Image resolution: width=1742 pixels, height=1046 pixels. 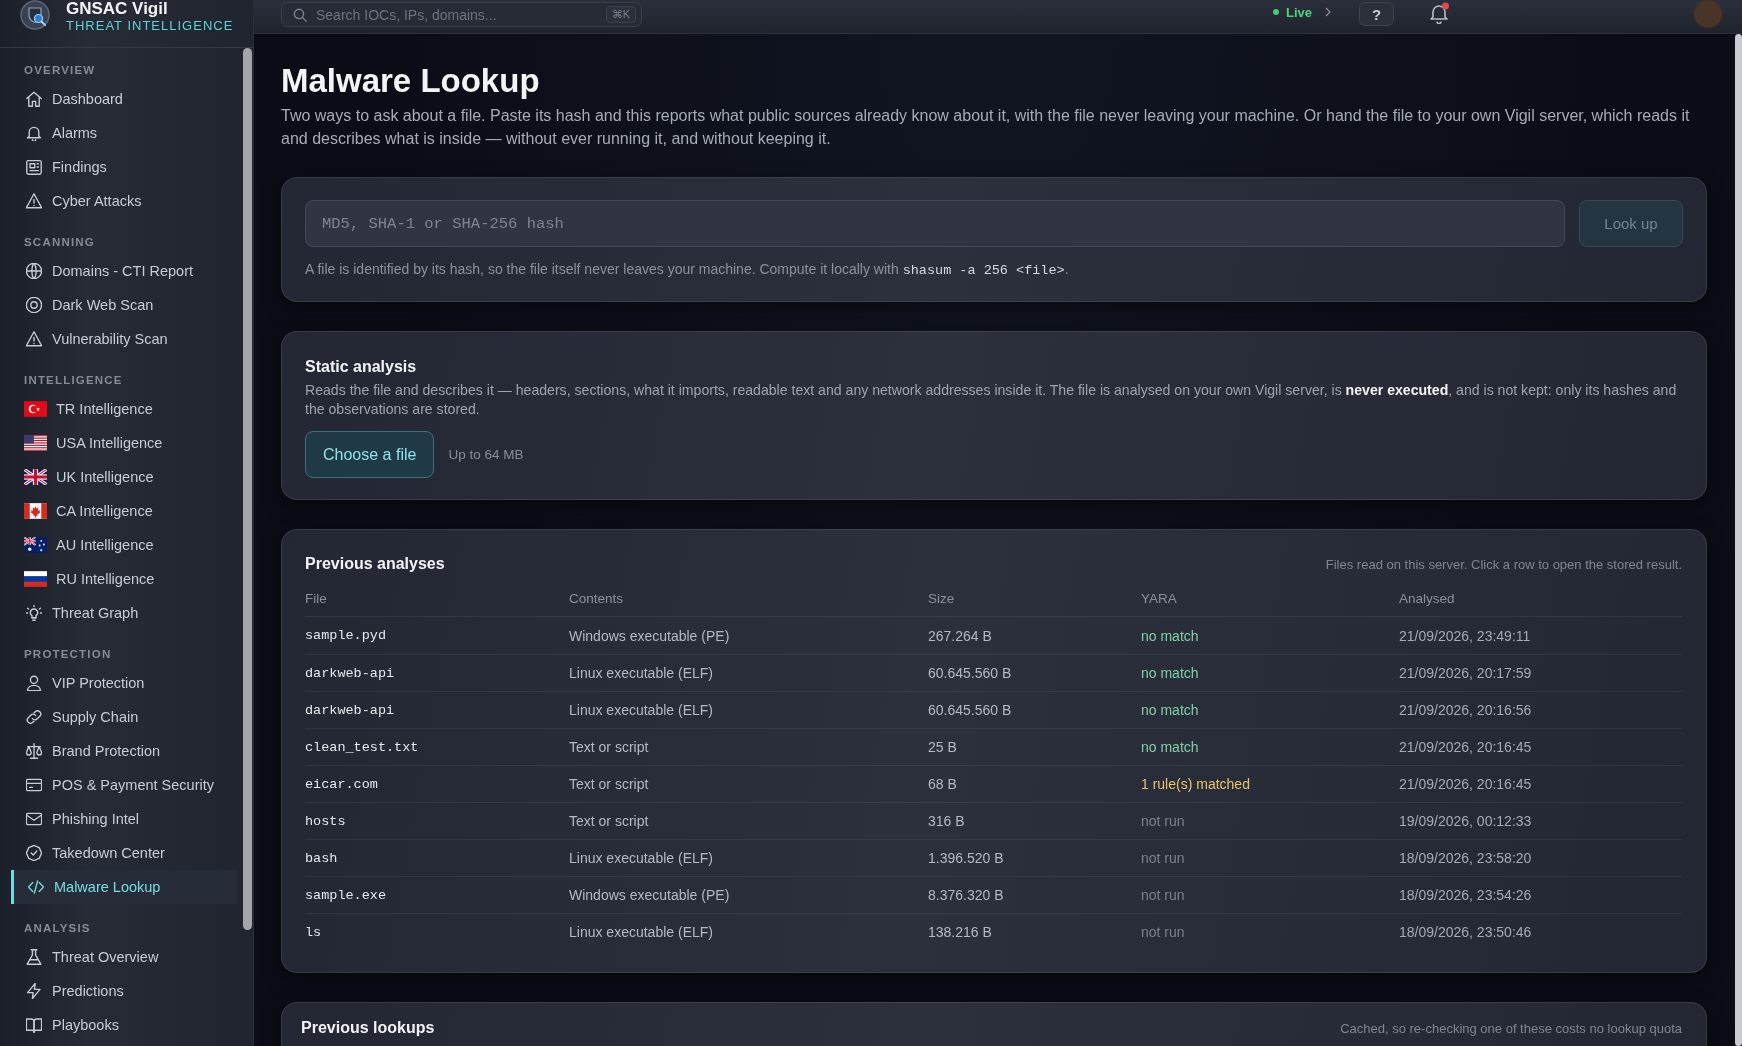 What do you see at coordinates (124, 271) in the screenshot?
I see `sidebar-item: Domains - CTI Report` at bounding box center [124, 271].